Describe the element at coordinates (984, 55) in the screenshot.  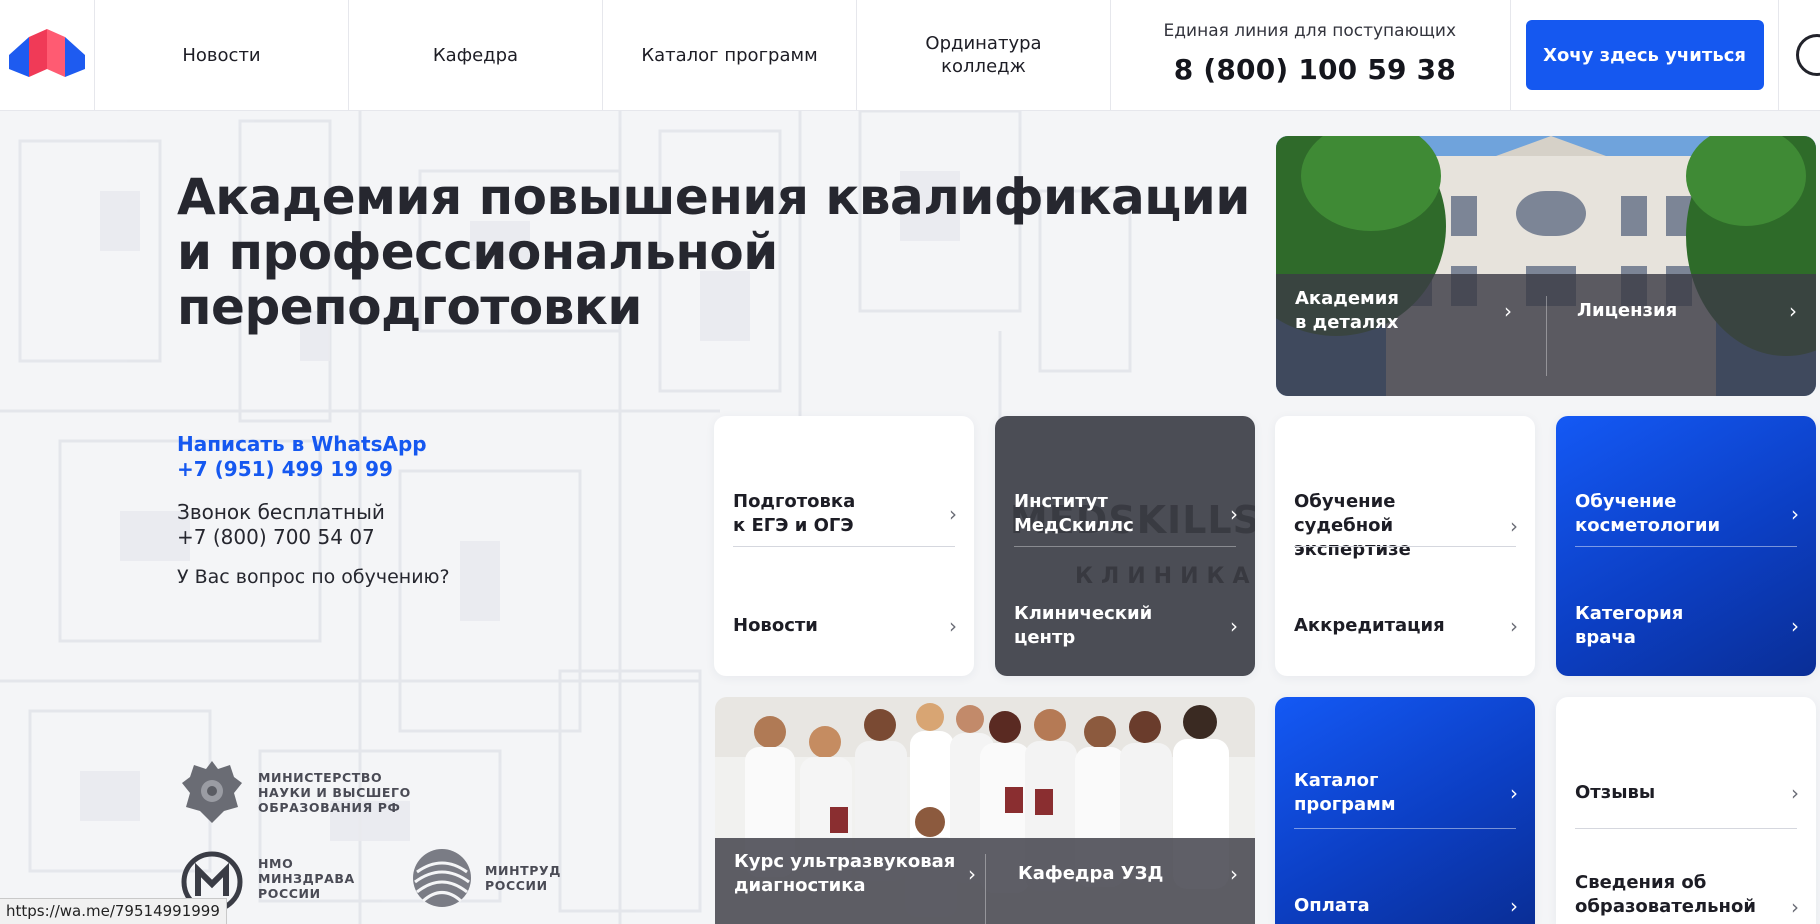
I see `nav-item-residency-college: Ординатура колледж` at that location.